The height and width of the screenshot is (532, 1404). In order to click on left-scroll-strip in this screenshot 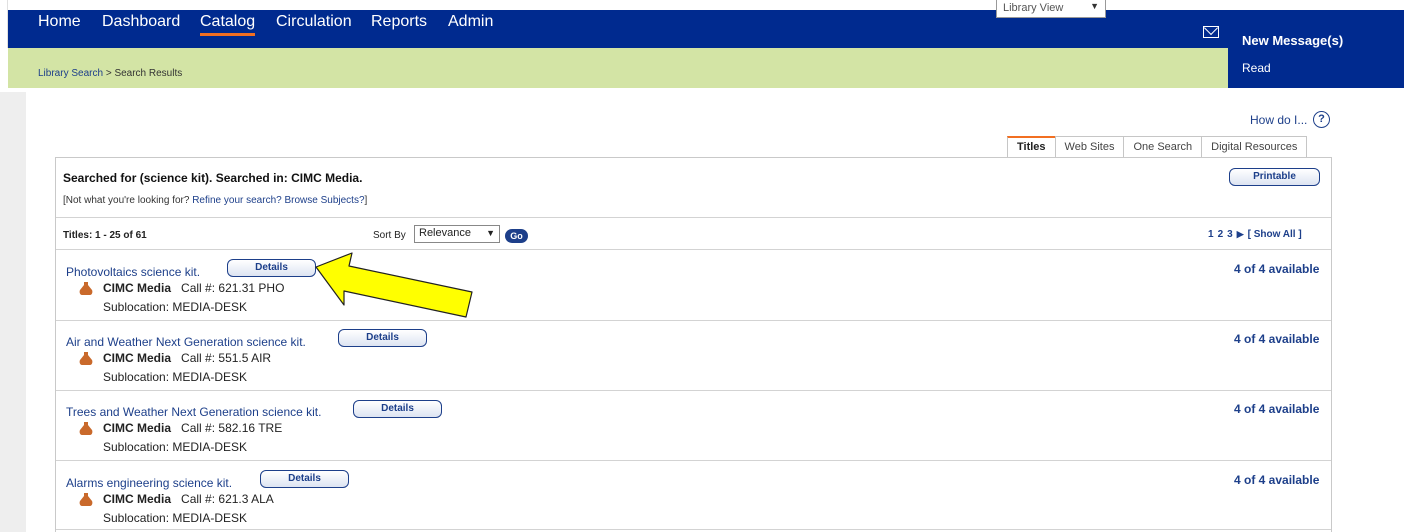, I will do `click(13, 312)`.